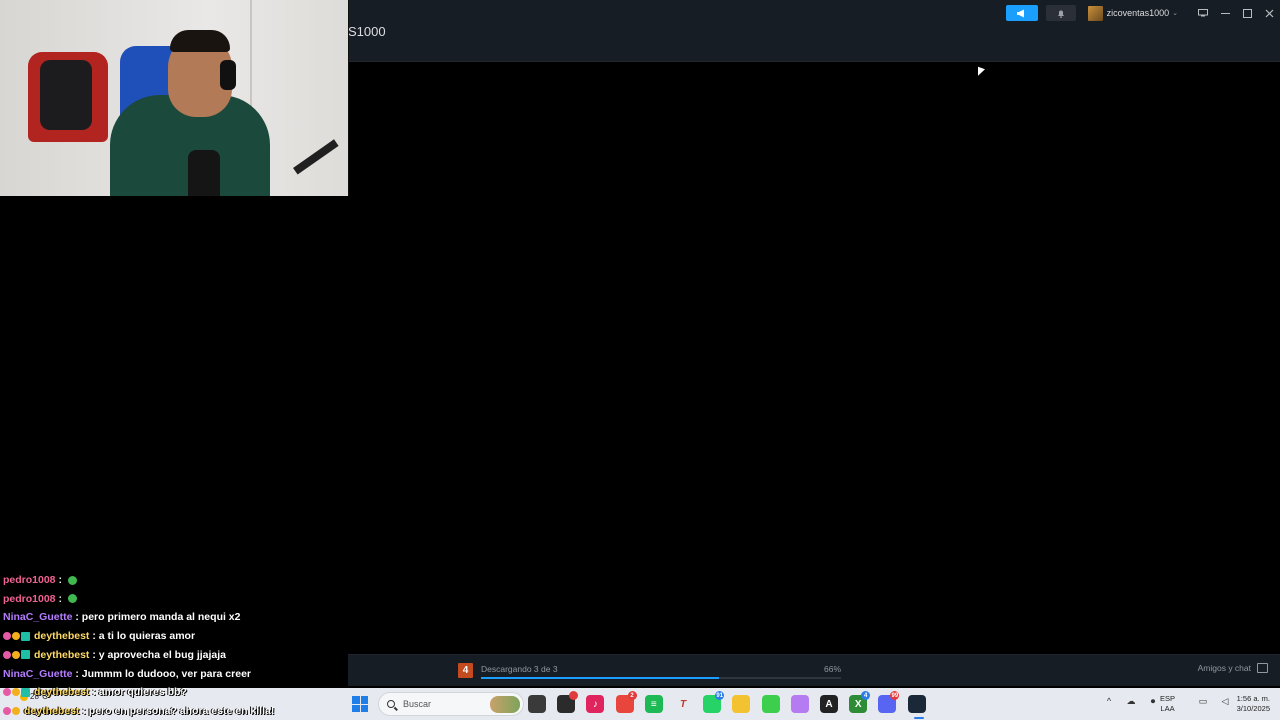 This screenshot has height=720, width=1280. I want to click on steam-icon, so click(916, 704).